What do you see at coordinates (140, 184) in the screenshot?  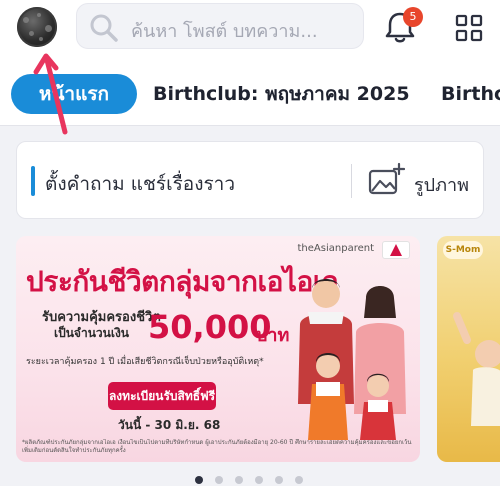 I see `ask-question-button: ตั้งคำถาม แชร์เรื่องราว` at bounding box center [140, 184].